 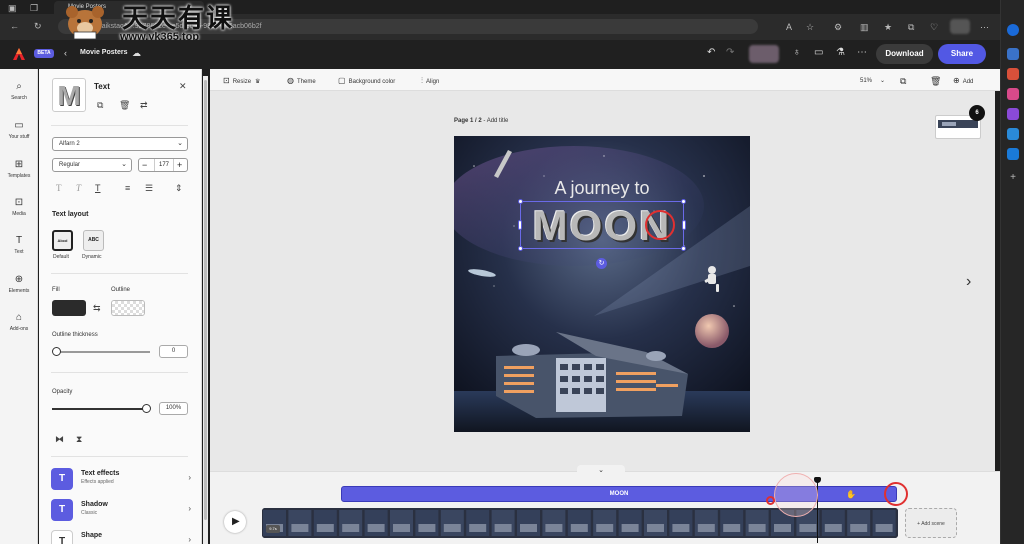 What do you see at coordinates (962, 54) in the screenshot?
I see `share-button: Share` at bounding box center [962, 54].